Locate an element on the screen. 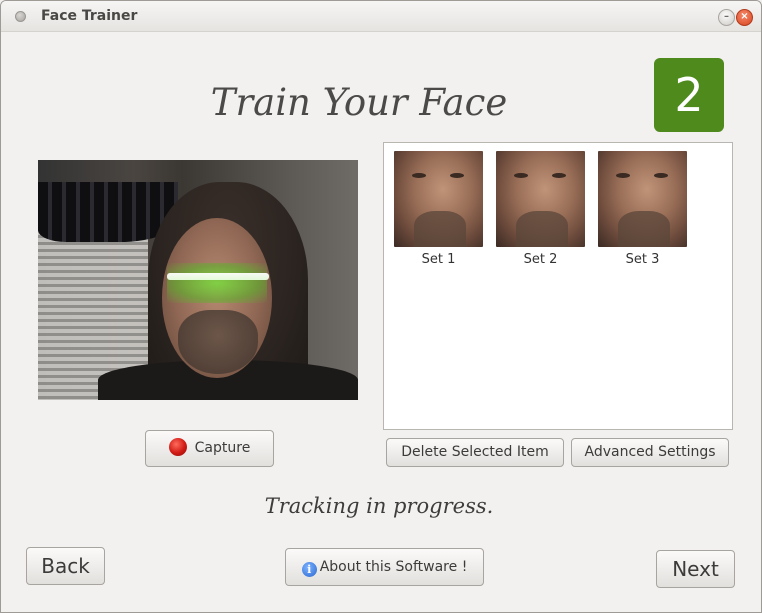 This screenshot has width=762, height=613. step-badge: 2 is located at coordinates (689, 95).